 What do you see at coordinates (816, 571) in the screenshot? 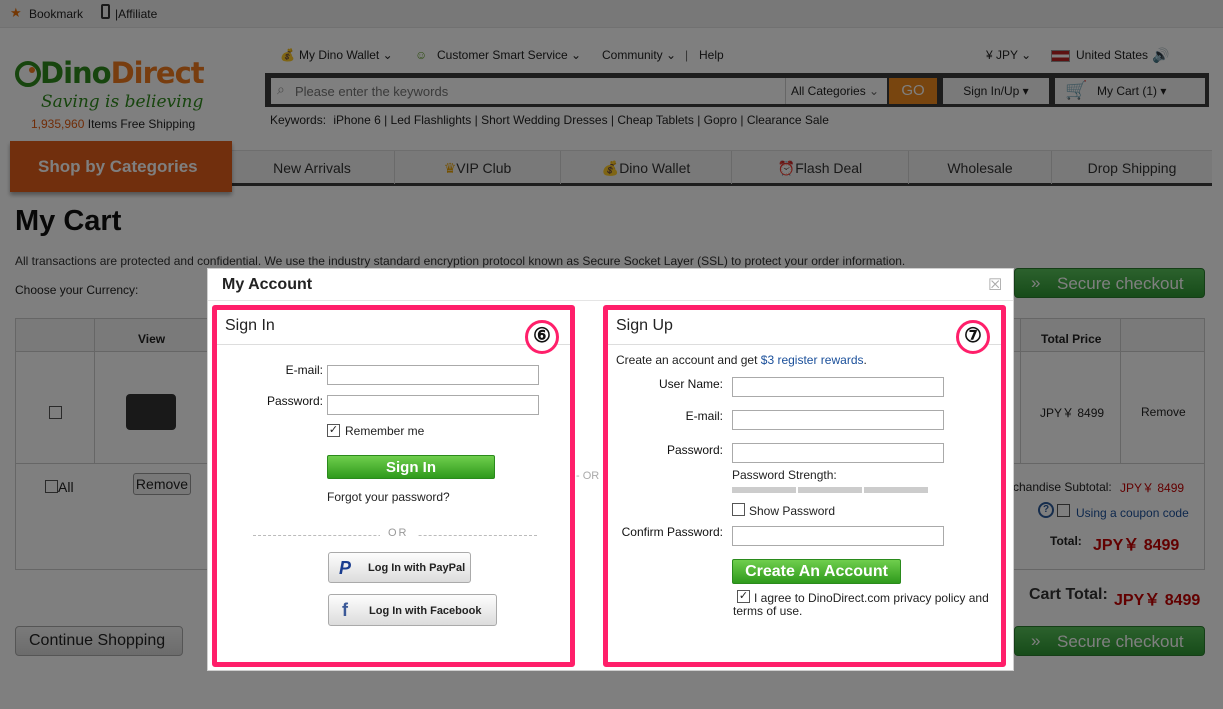
I see `create-account-button: Create An Account` at bounding box center [816, 571].